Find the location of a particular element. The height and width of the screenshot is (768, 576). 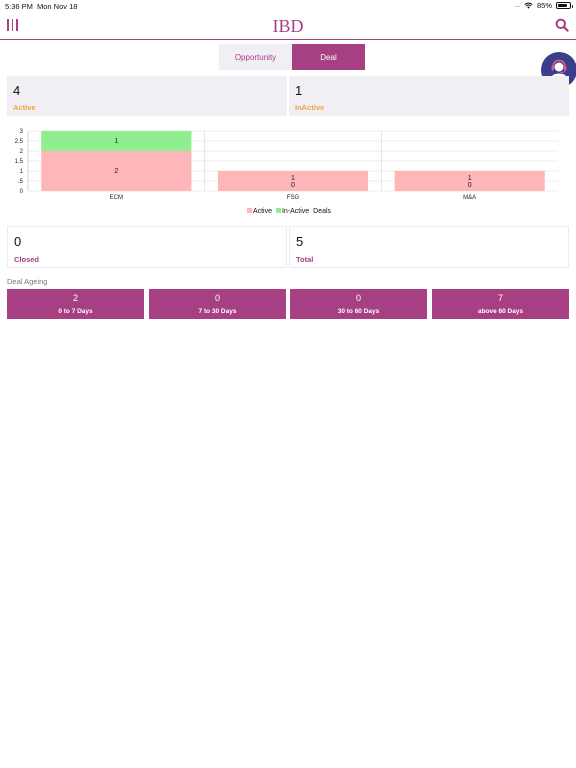

ageing-count: 2 is located at coordinates (75, 298).